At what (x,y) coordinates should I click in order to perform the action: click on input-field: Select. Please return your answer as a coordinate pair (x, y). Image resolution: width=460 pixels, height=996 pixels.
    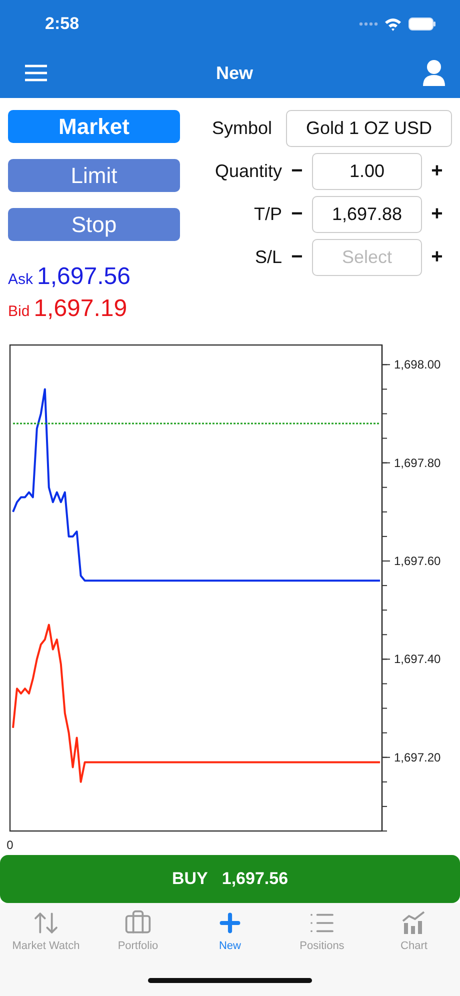
    Looking at the image, I should click on (367, 257).